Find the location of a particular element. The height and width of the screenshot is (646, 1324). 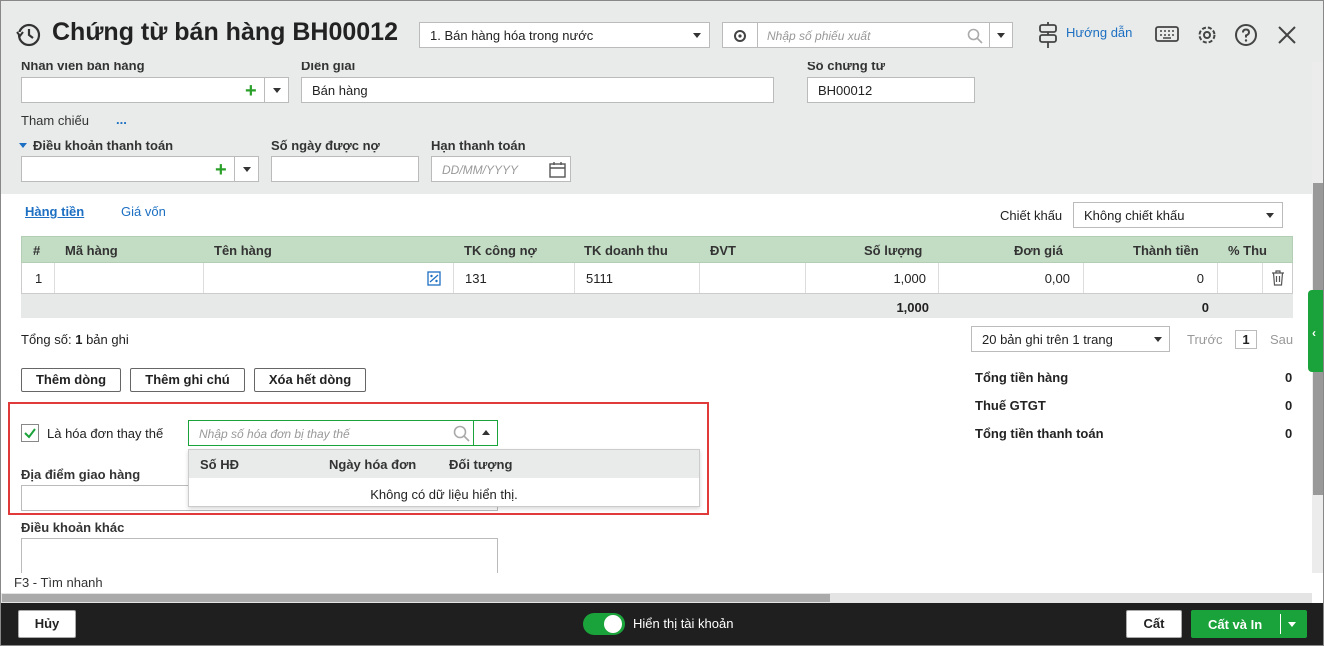

replacement-invoice-combo: Nhập số hóa đơn bị thay thế is located at coordinates (343, 433).